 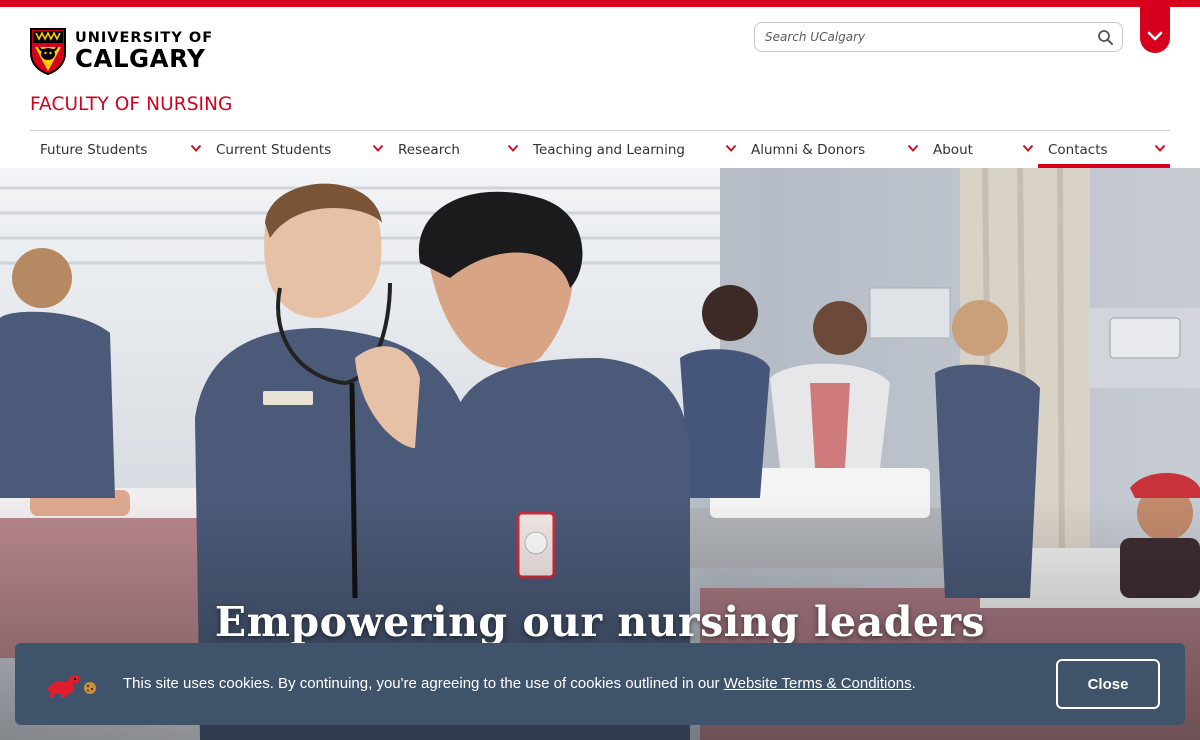 I want to click on nav-item-research: Research, so click(x=455, y=149).